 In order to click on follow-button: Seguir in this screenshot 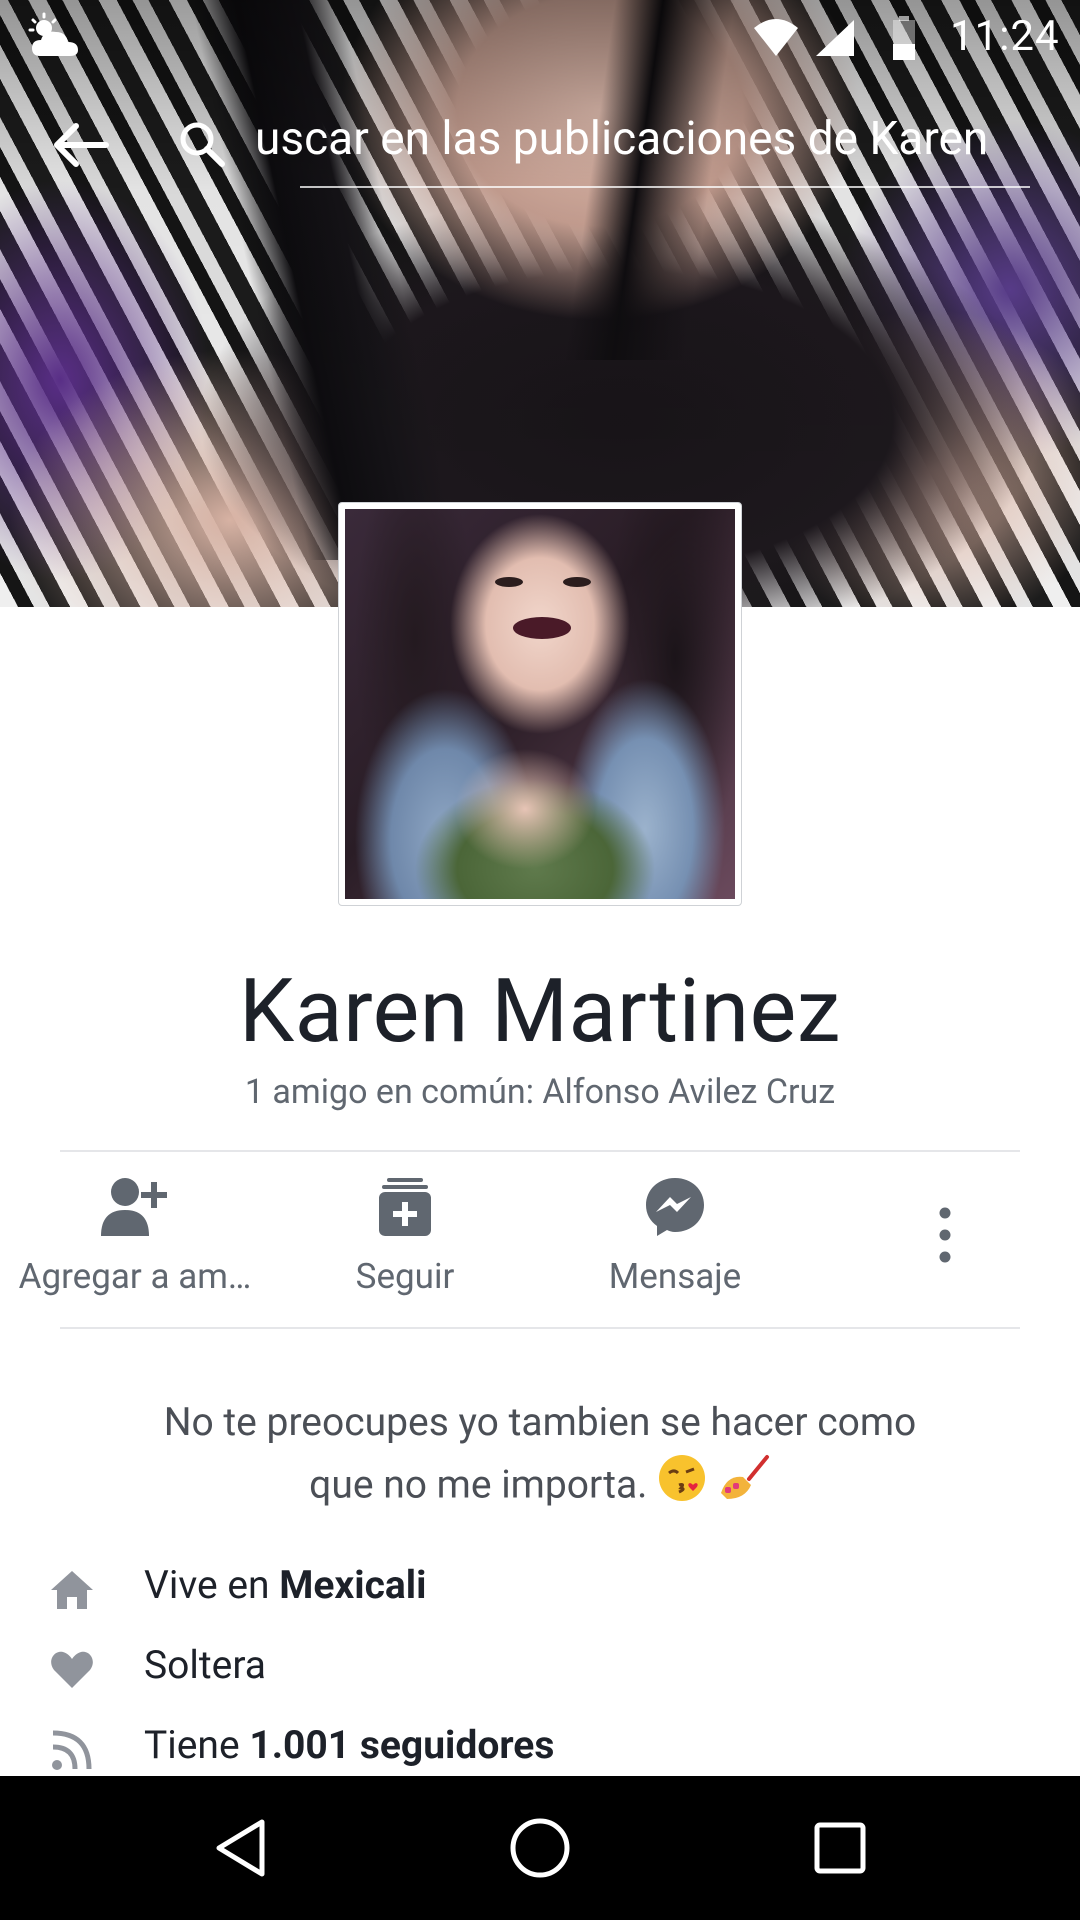, I will do `click(405, 1242)`.